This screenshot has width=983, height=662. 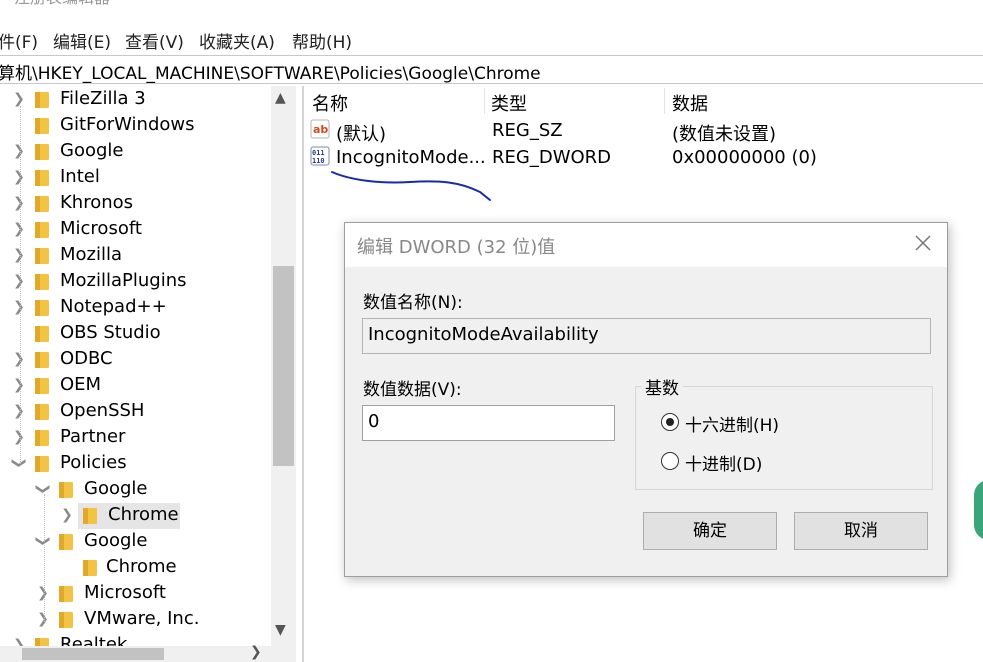 I want to click on pane-splitter, so click(x=303, y=374).